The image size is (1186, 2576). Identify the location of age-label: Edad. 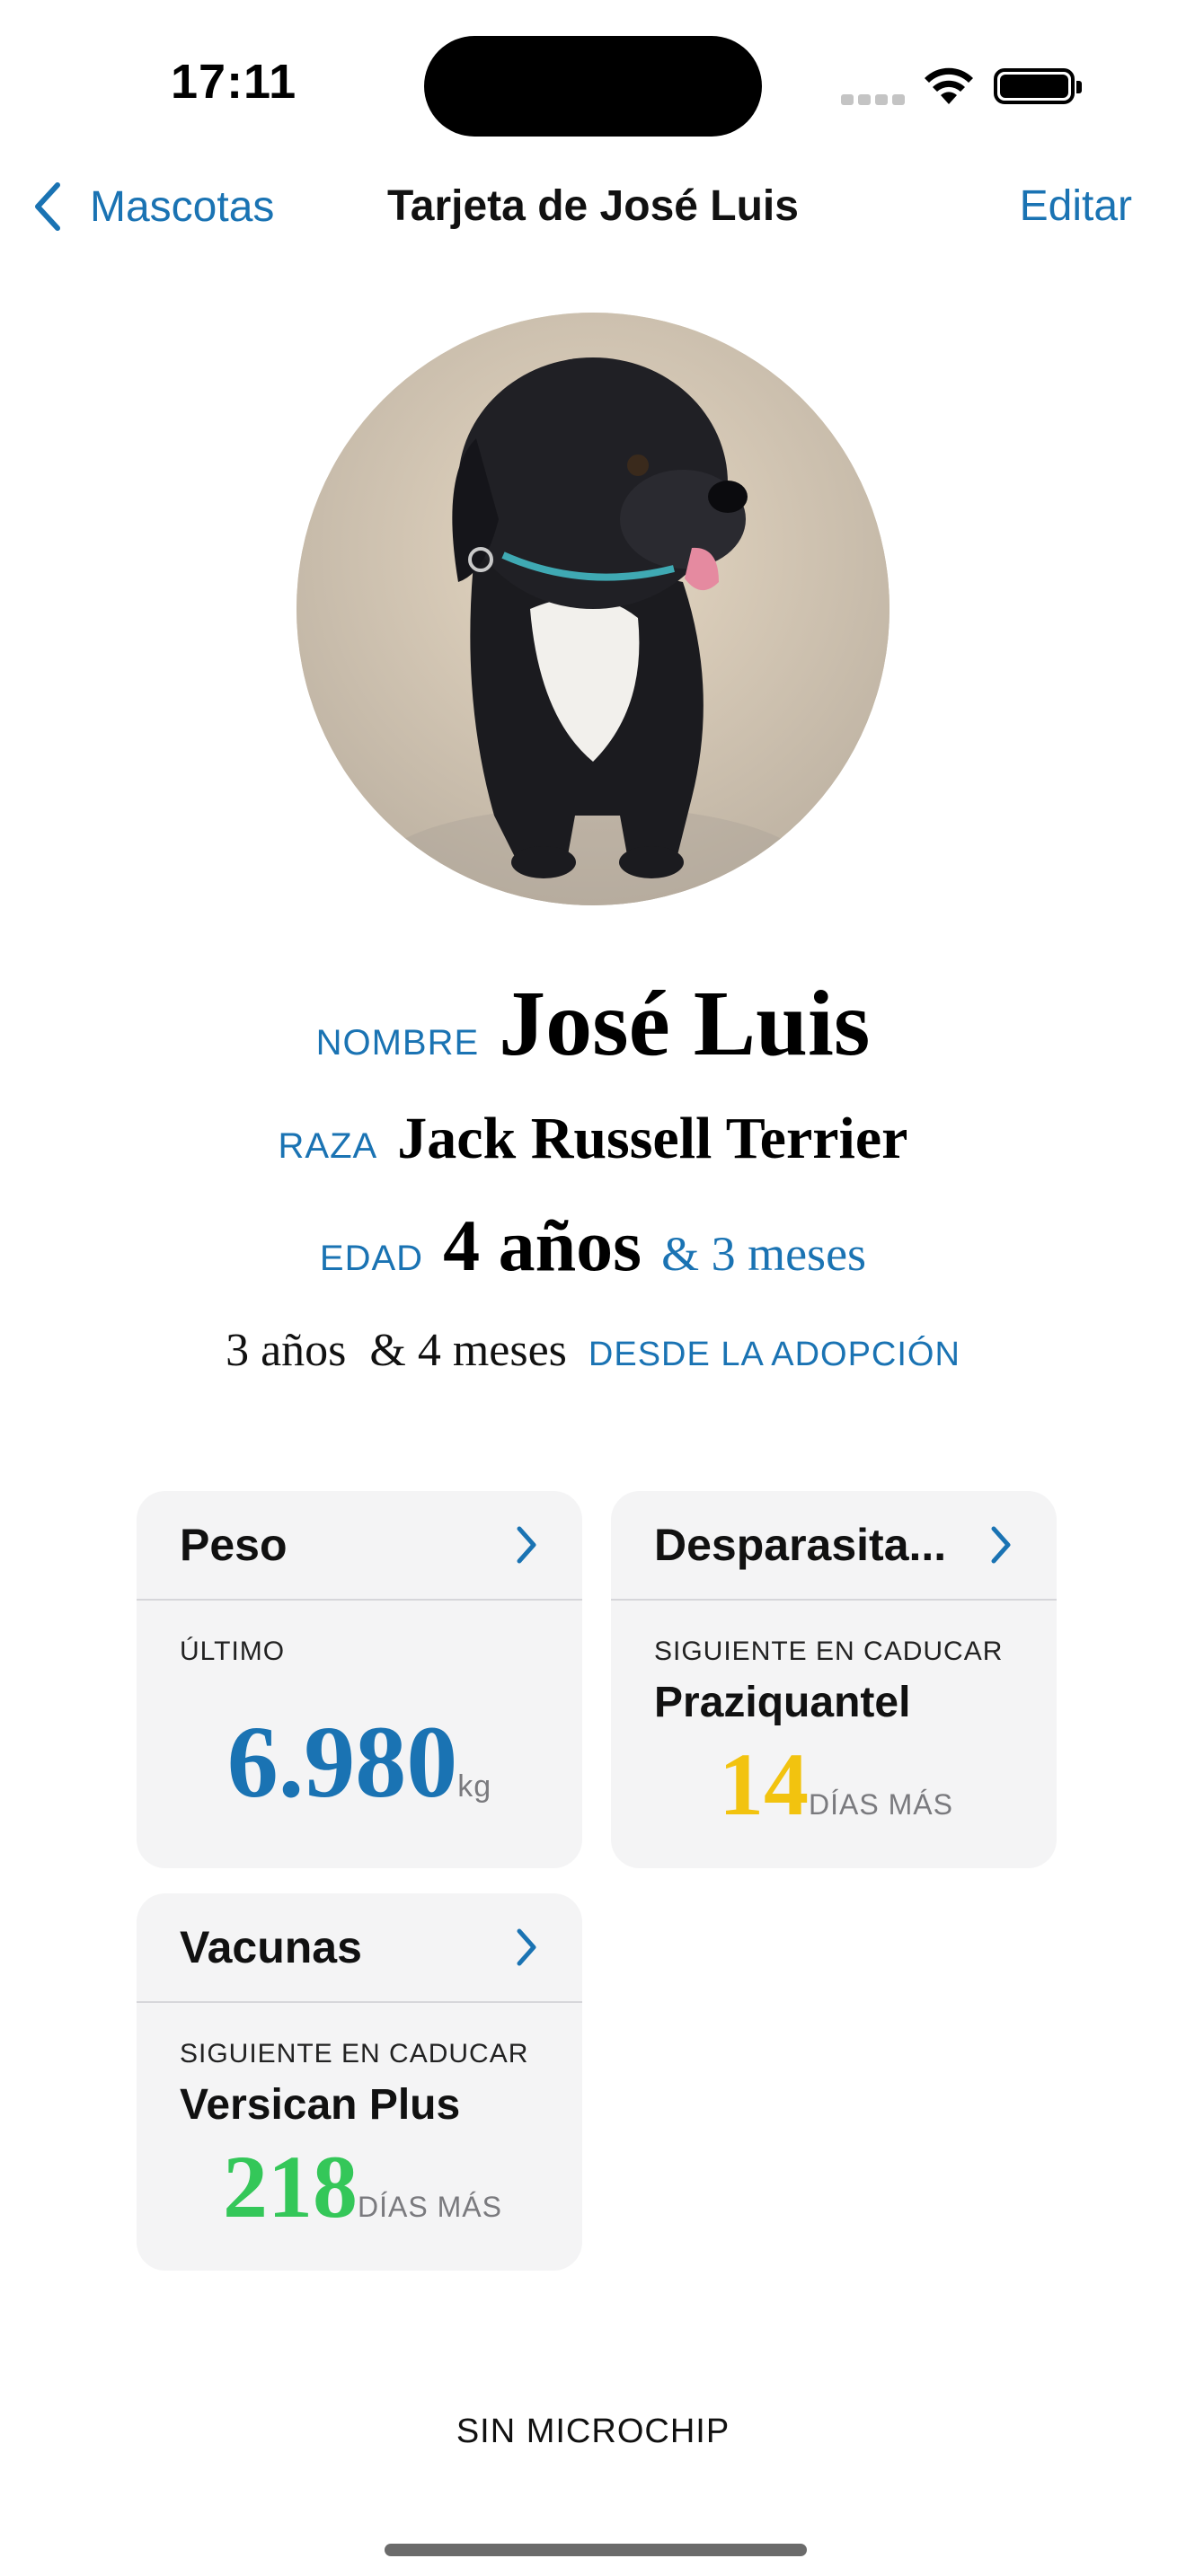
(371, 1258).